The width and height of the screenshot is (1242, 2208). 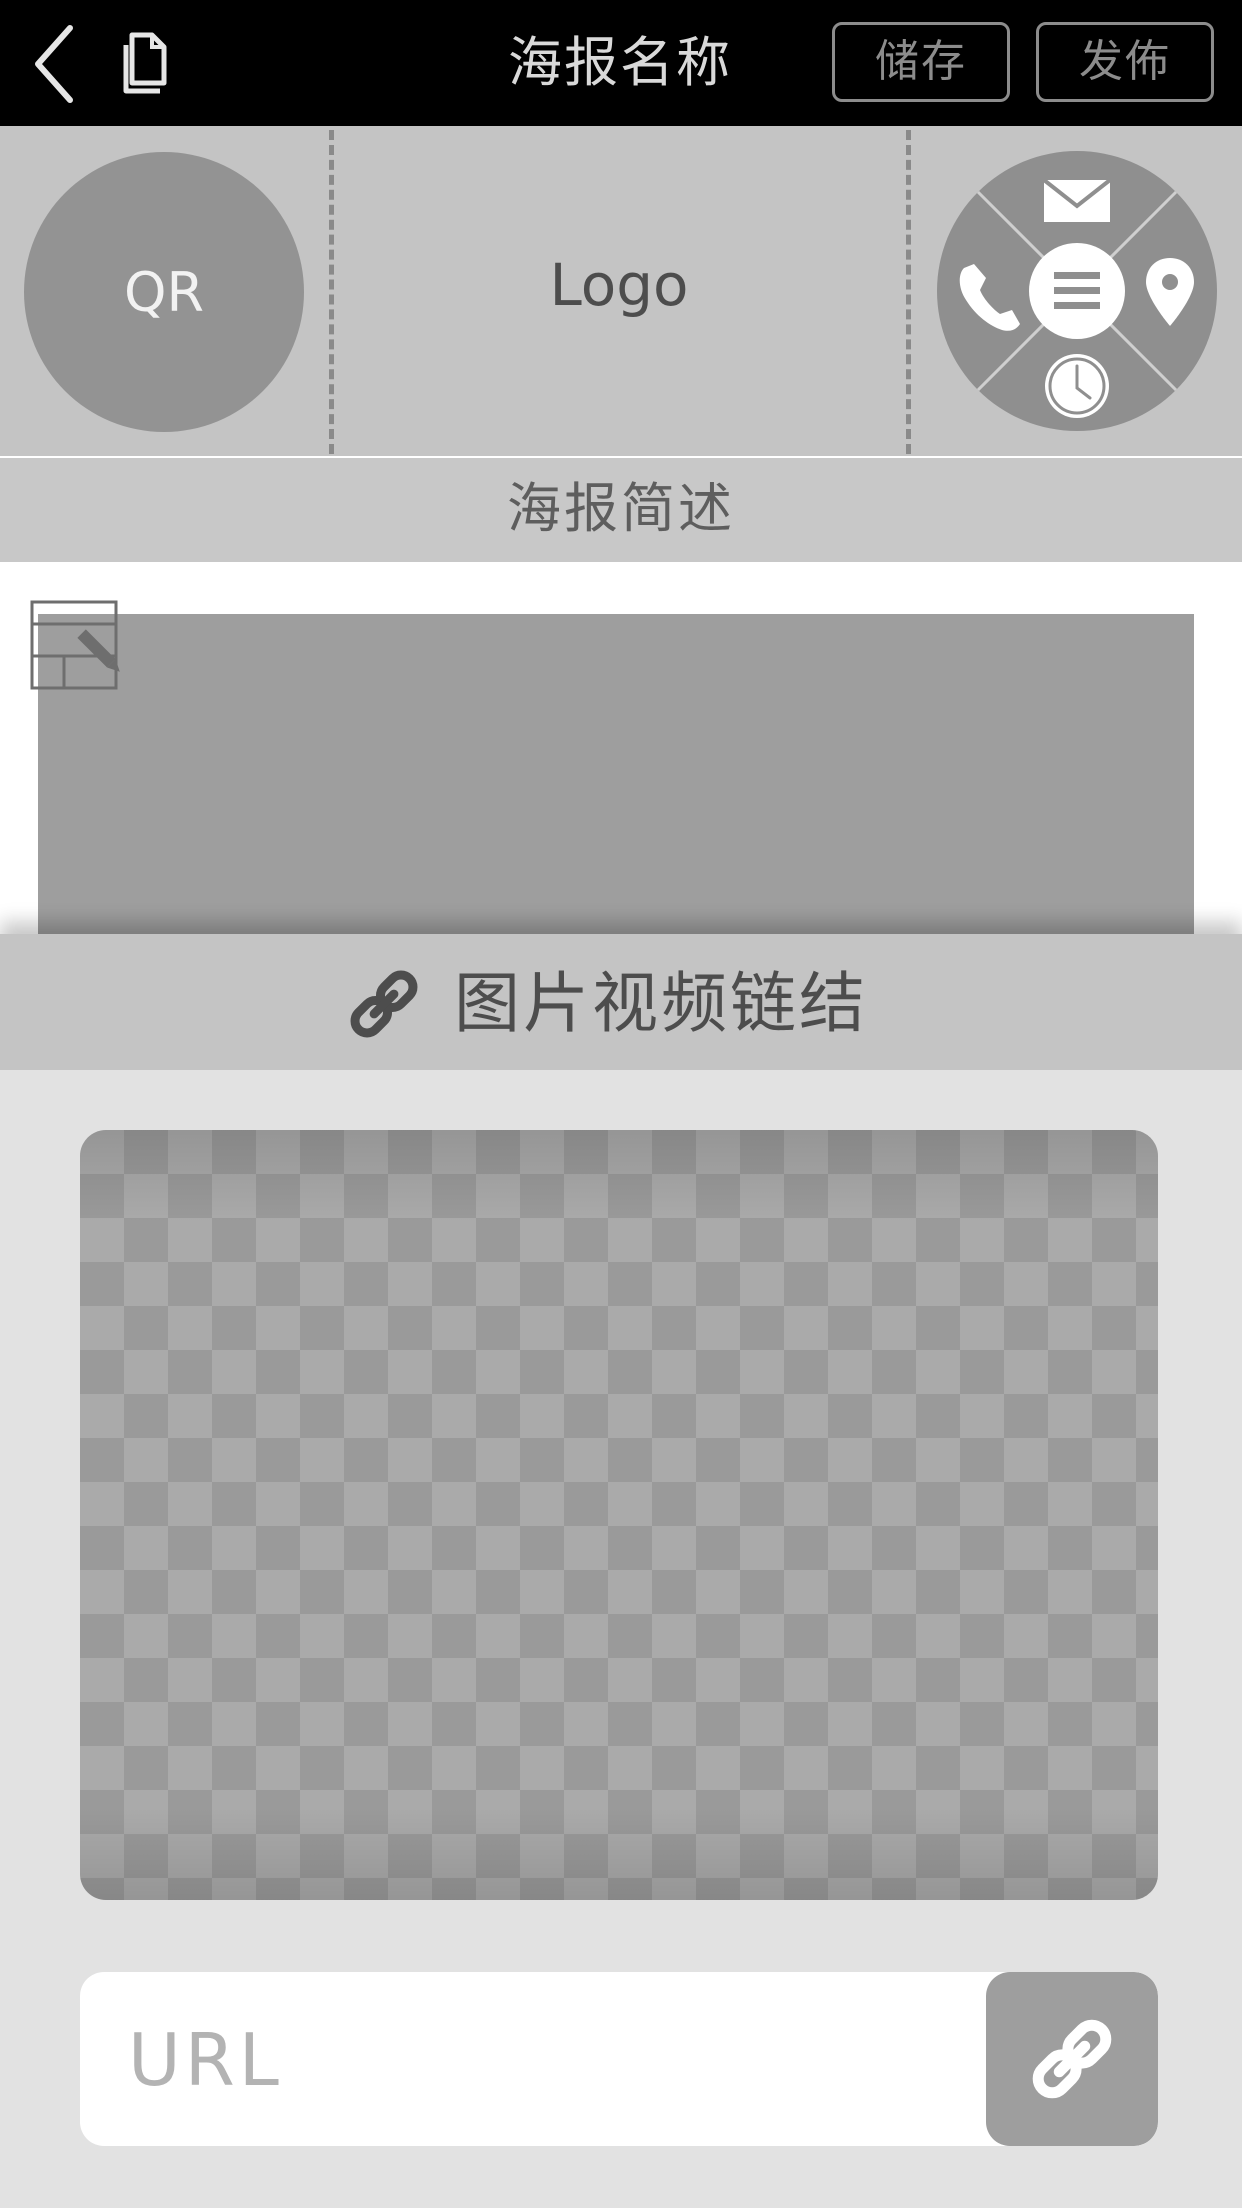 I want to click on apply-link-button, so click(x=1072, y=2059).